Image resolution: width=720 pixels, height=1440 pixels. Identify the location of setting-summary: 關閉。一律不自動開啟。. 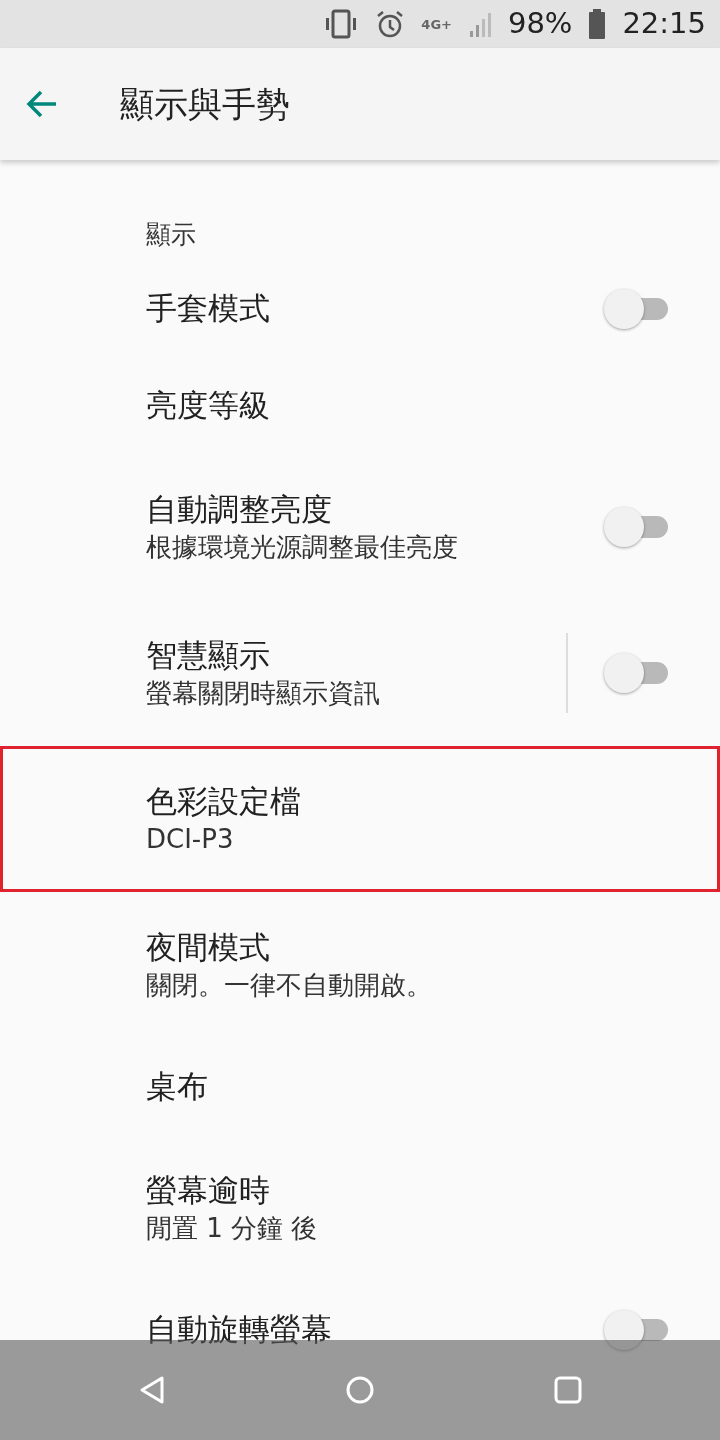
(289, 985).